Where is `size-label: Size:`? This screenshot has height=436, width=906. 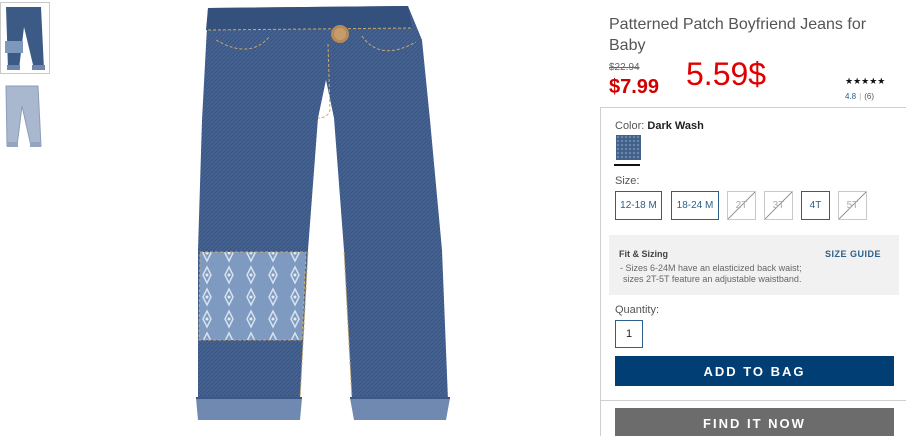 size-label: Size: is located at coordinates (627, 181).